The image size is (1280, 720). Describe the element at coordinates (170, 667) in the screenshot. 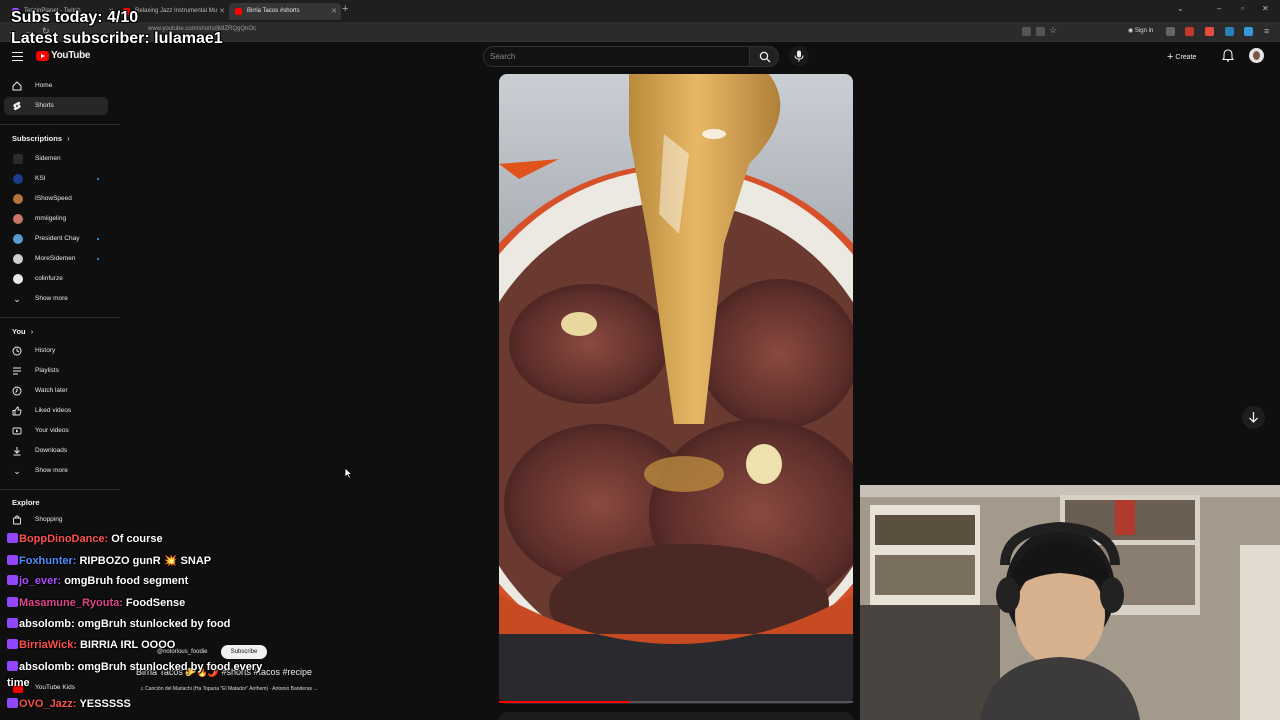

I see `chat-text: omgBruh stunlocked by food every` at that location.